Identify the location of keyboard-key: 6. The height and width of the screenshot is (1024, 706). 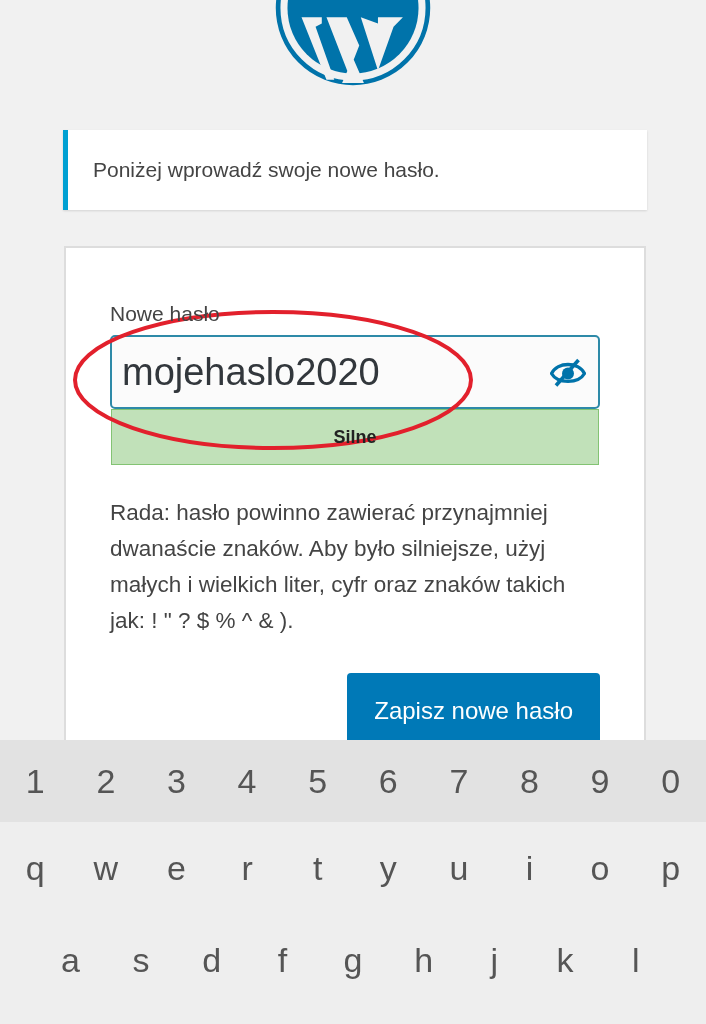
(388, 781).